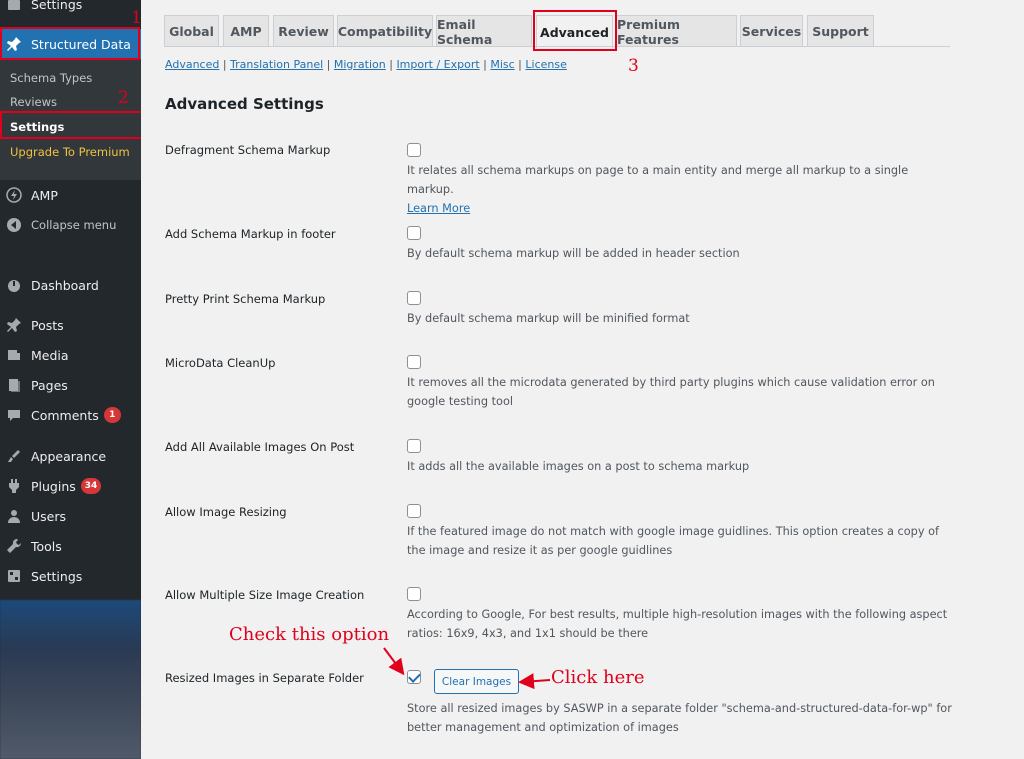 The image size is (1024, 759). I want to click on annotation-number-3: 3, so click(633, 66).